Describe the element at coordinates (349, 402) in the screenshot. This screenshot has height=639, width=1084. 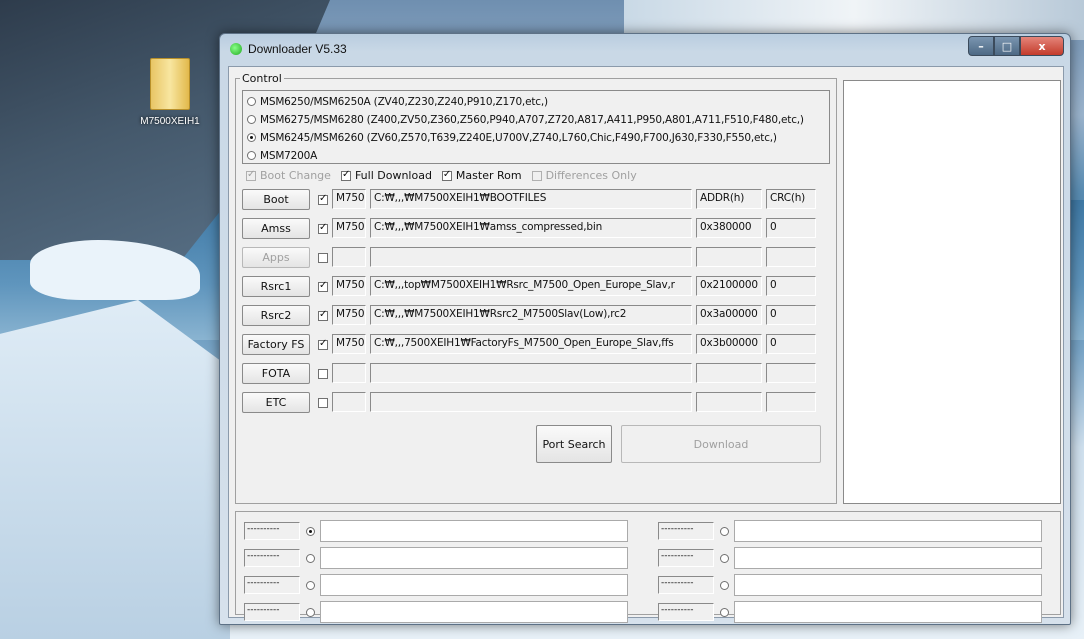
I see `etc-name-field` at that location.